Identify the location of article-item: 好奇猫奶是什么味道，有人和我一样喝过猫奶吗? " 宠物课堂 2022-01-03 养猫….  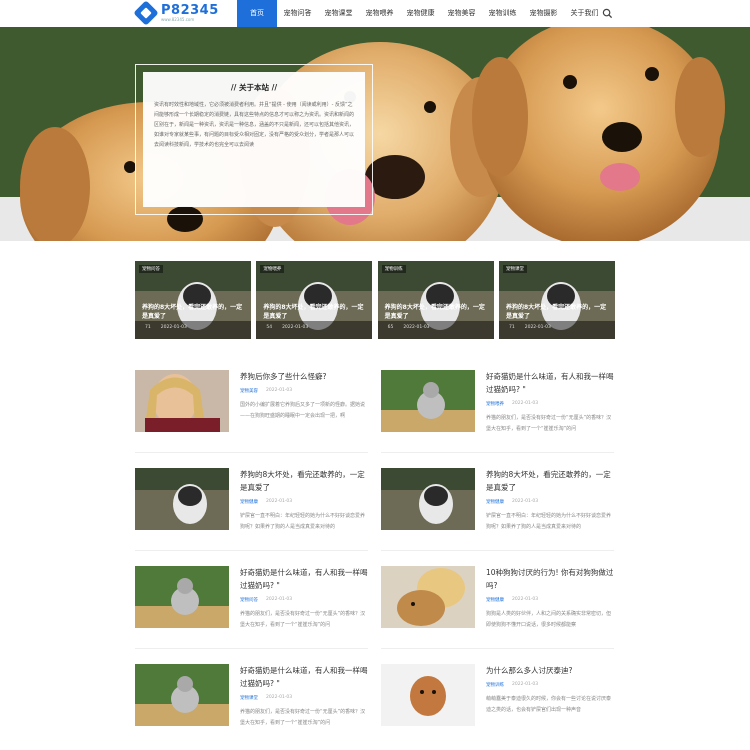
(251, 696).